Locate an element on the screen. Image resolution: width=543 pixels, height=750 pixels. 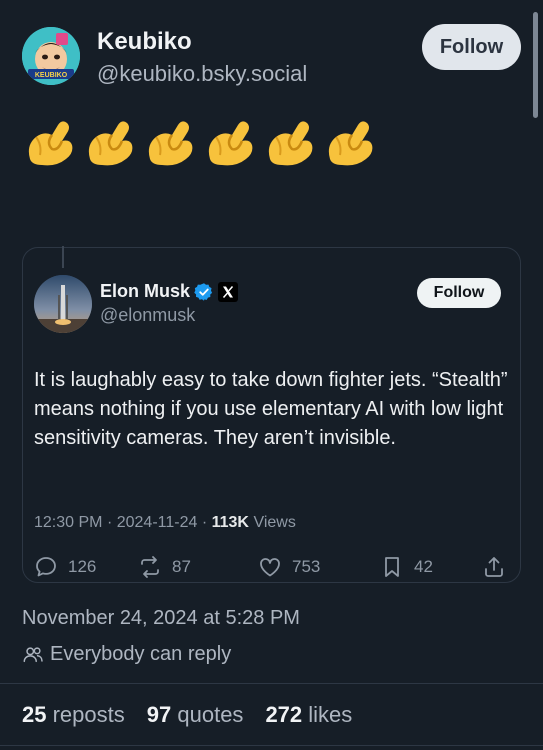
bookmark-icon is located at coordinates (392, 567).